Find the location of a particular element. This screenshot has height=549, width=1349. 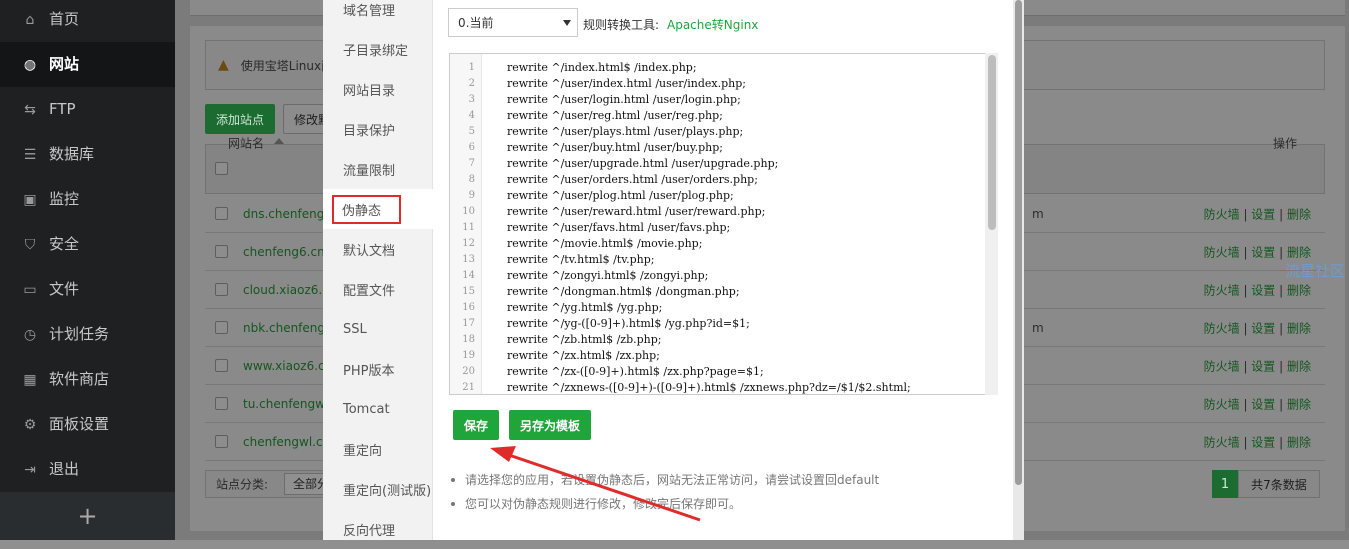

sidebar-item-label: 数据库 is located at coordinates (72, 154).